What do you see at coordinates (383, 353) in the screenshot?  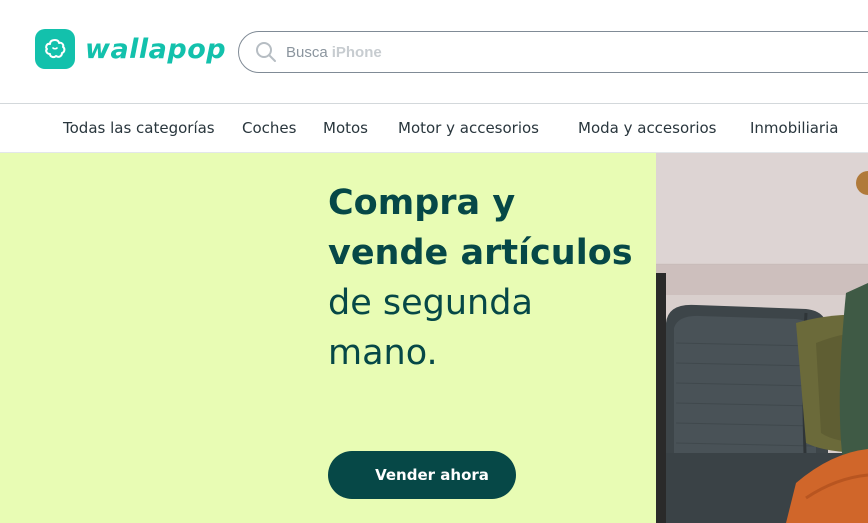 I see `headline-line-4: mano.` at bounding box center [383, 353].